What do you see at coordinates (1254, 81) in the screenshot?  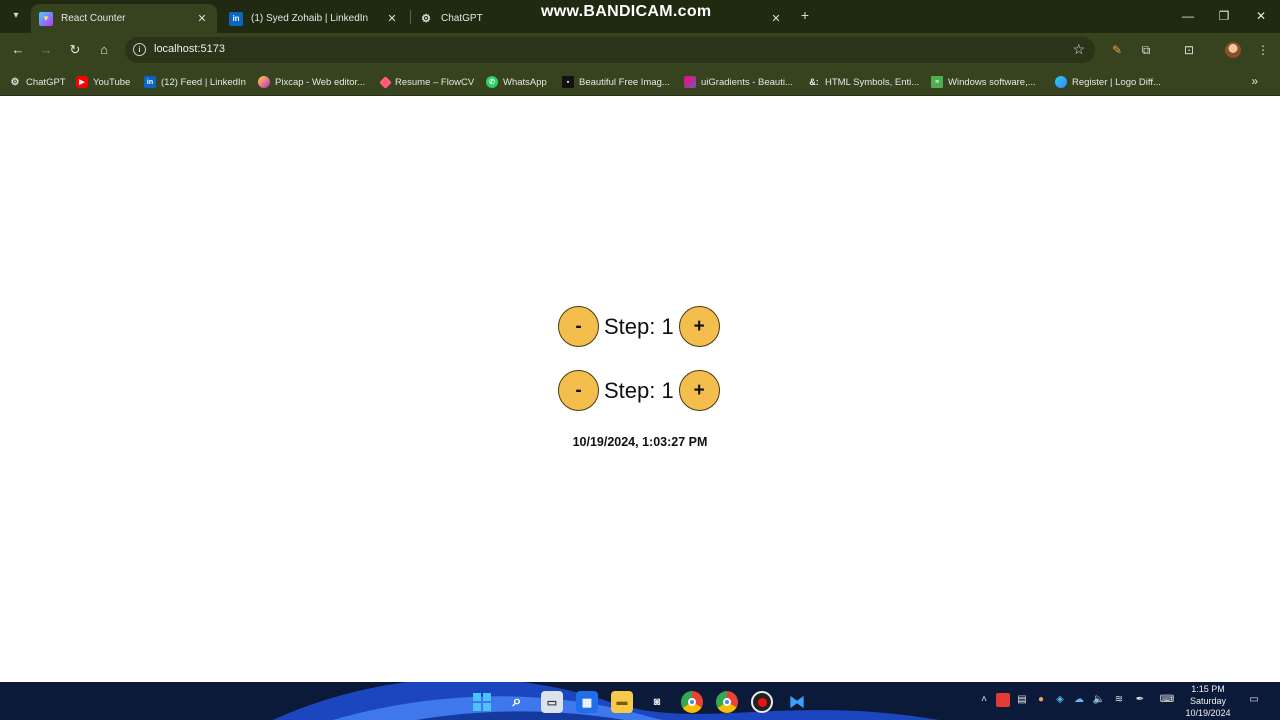 I see `chevron-right-icon: »` at bounding box center [1254, 81].